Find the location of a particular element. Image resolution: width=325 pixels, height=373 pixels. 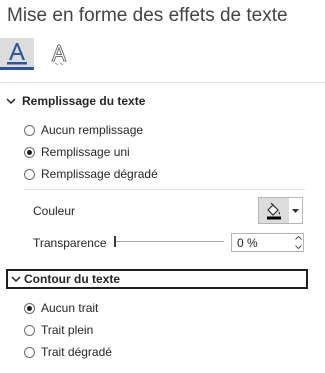

radio-solid-line: Trait plein is located at coordinates (58, 330).